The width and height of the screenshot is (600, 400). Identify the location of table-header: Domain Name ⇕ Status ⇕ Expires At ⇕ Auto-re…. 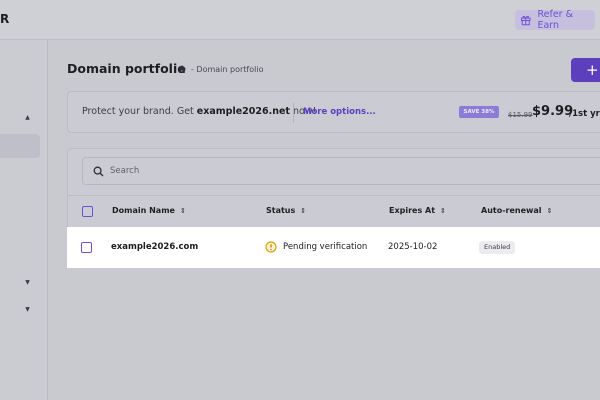
(334, 211).